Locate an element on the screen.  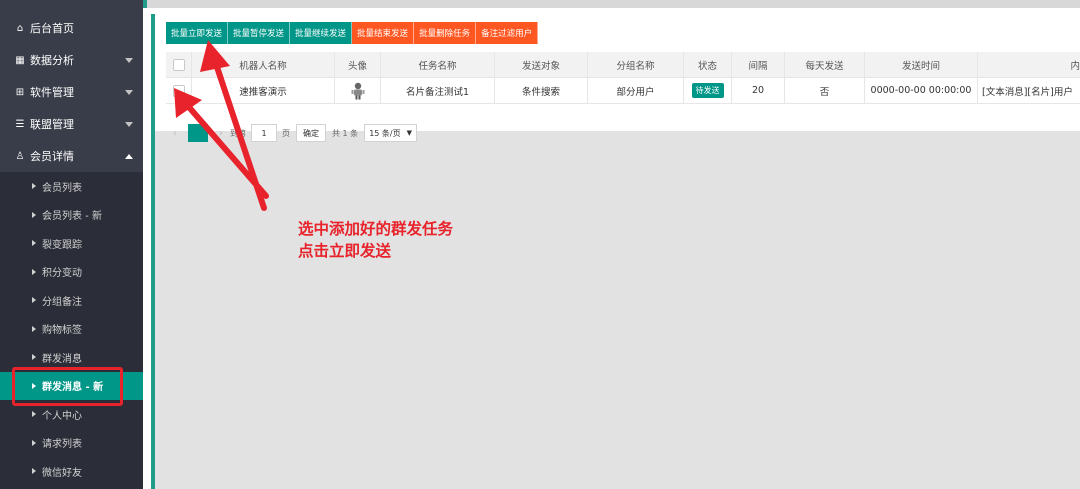
submenu-item-label: 购物标签 is located at coordinates (62, 331).